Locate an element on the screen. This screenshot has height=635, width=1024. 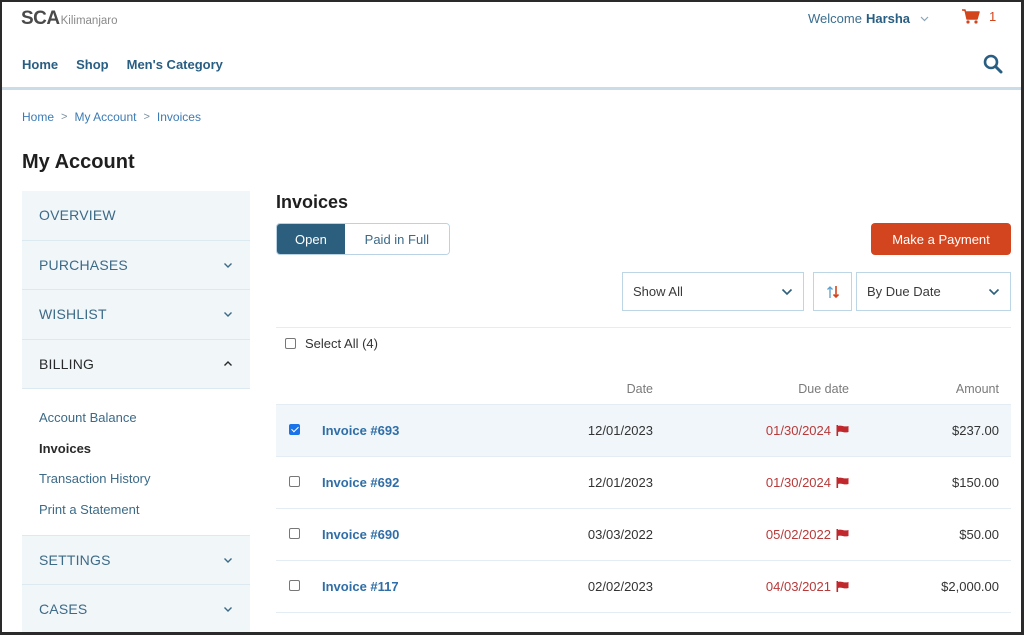
select-all-label: Select All (4) is located at coordinates (341, 343).